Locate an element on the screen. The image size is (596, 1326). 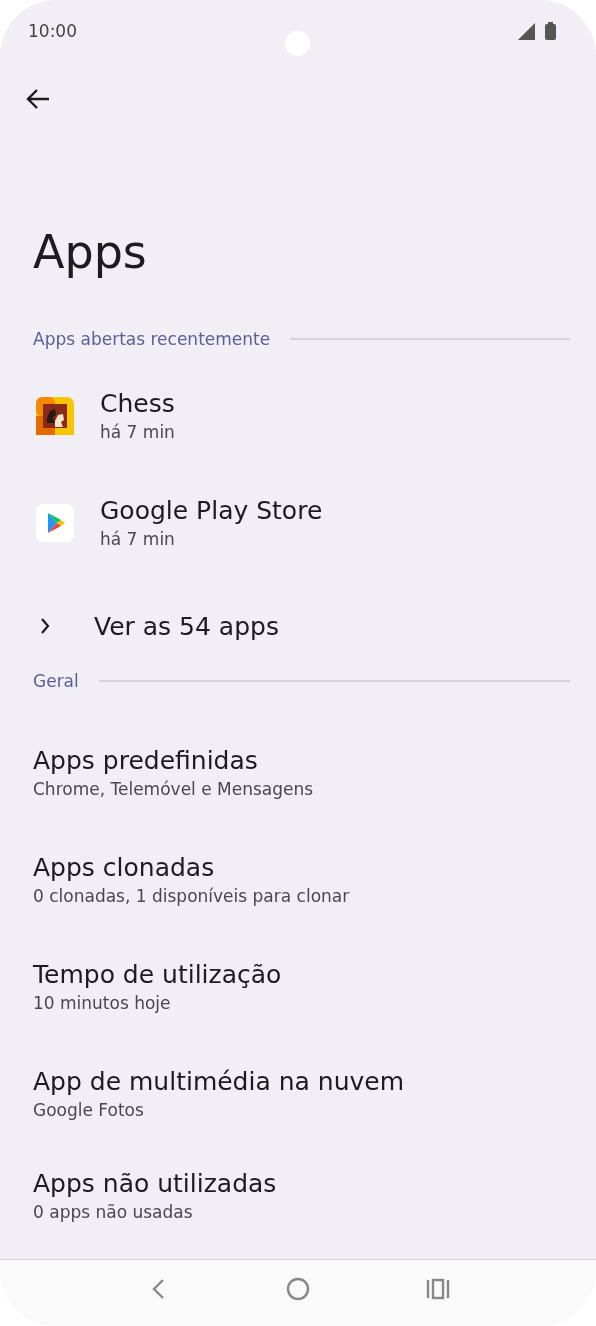
signal-icon is located at coordinates (526, 31).